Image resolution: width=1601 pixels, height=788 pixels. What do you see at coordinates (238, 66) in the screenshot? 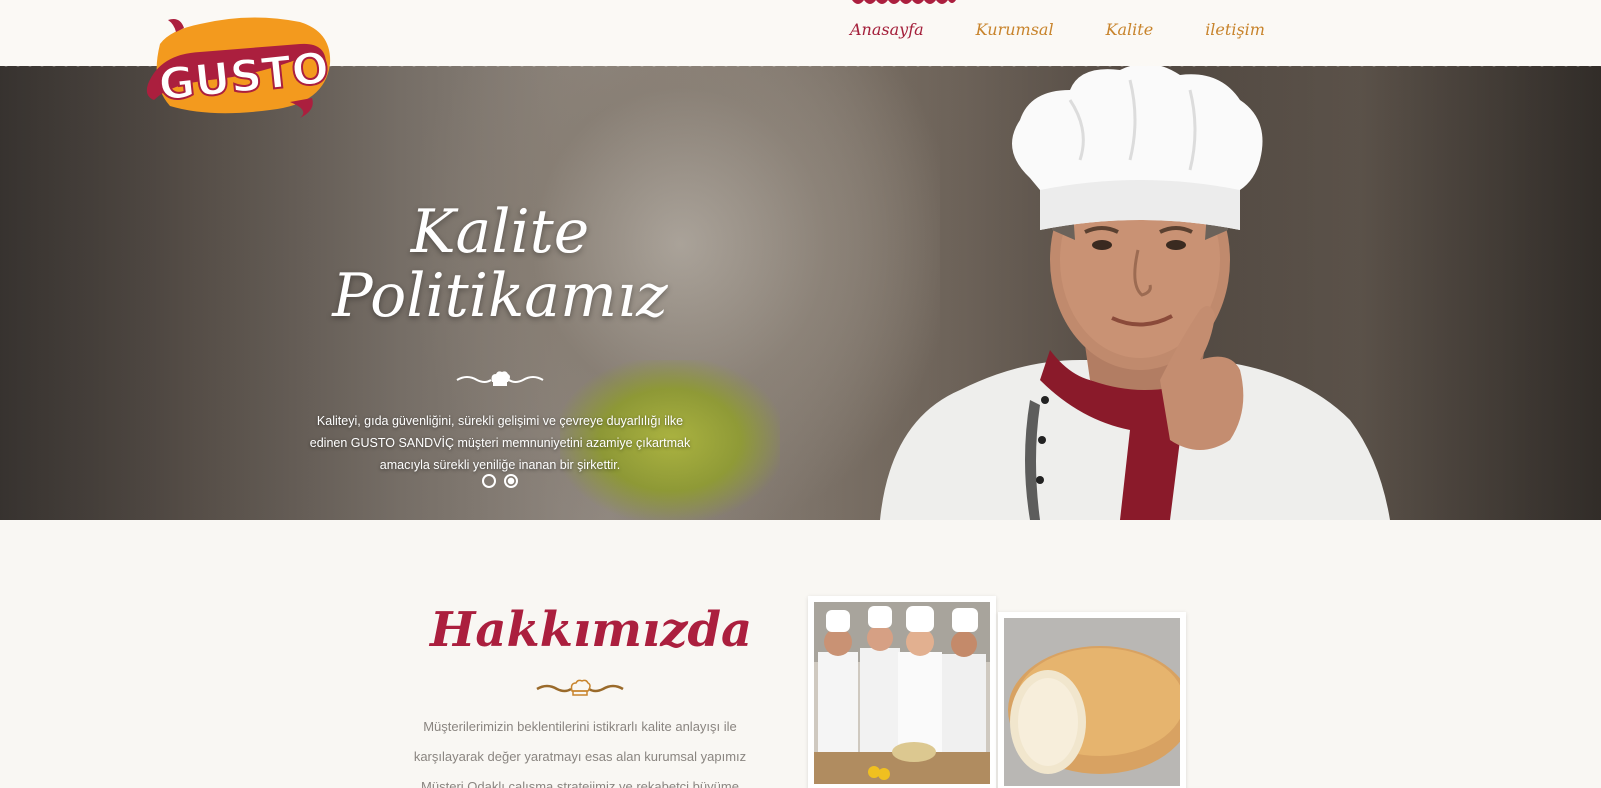
I see `gusto-logo: GUSTO` at bounding box center [238, 66].